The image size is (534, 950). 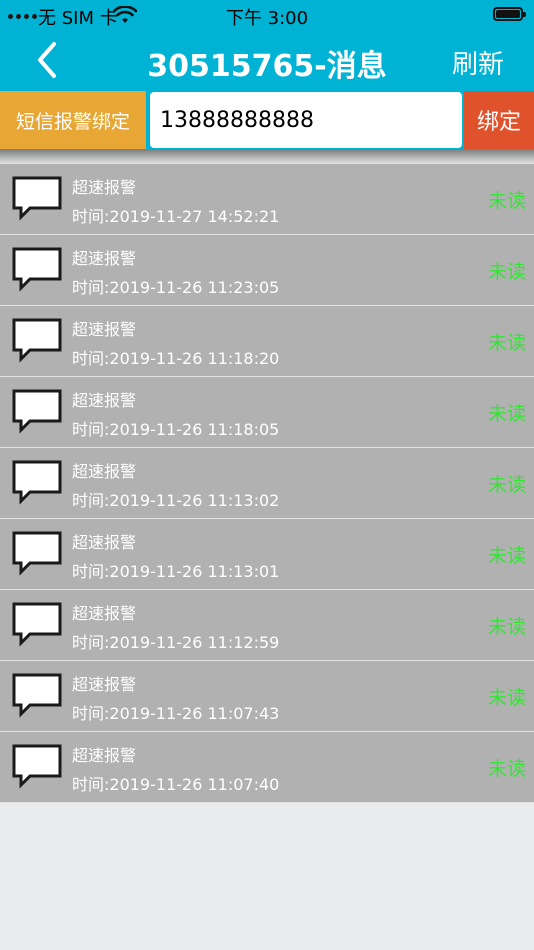 What do you see at coordinates (176, 642) in the screenshot?
I see `message-time: 时间:2019-11-26 11:12:59` at bounding box center [176, 642].